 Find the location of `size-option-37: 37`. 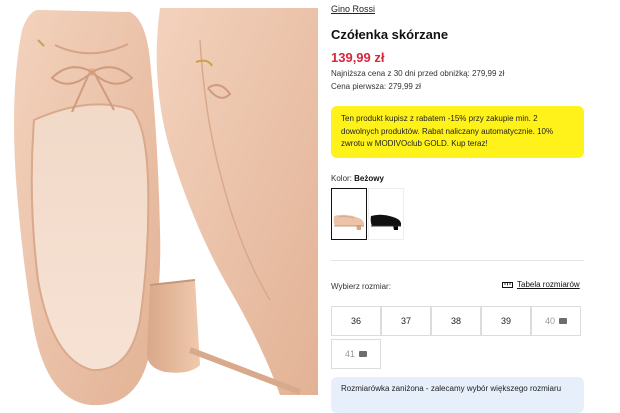

size-option-37: 37 is located at coordinates (406, 321).